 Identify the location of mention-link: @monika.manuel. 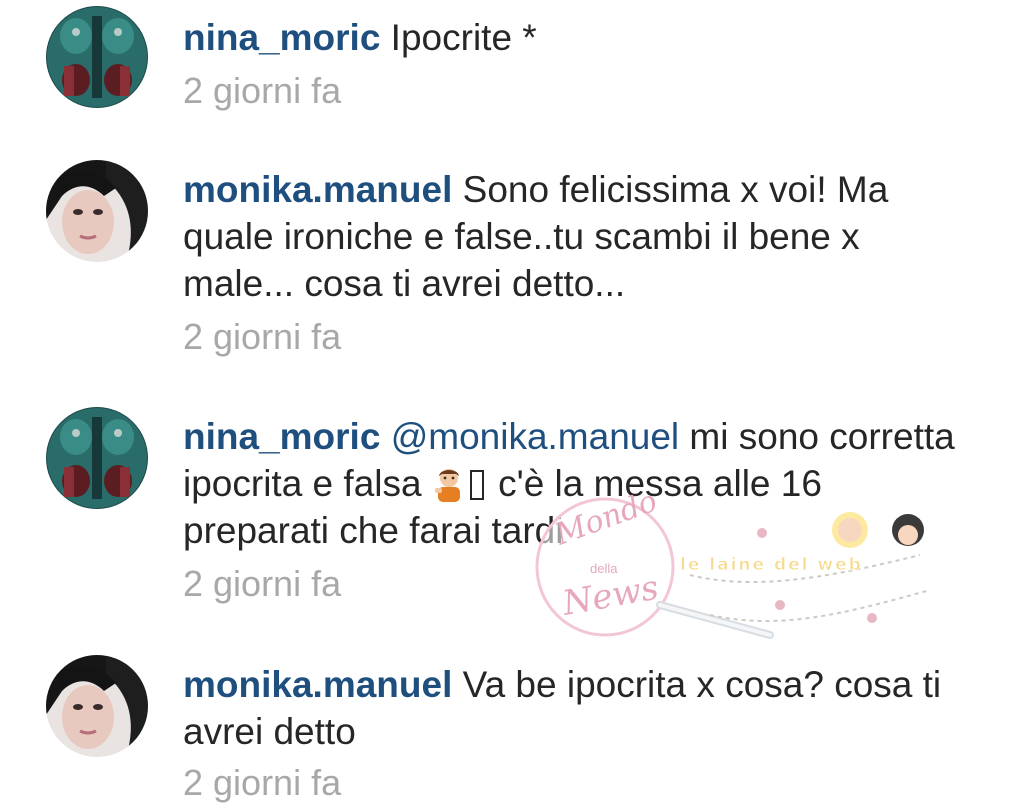
(535, 436).